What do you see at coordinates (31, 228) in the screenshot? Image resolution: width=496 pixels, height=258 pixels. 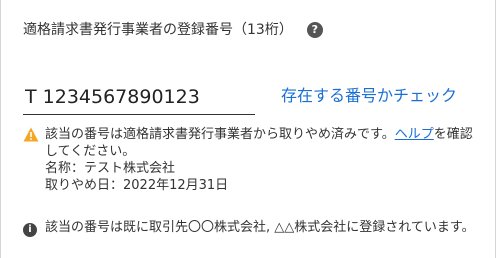 I see `info-circle-icon: i` at bounding box center [31, 228].